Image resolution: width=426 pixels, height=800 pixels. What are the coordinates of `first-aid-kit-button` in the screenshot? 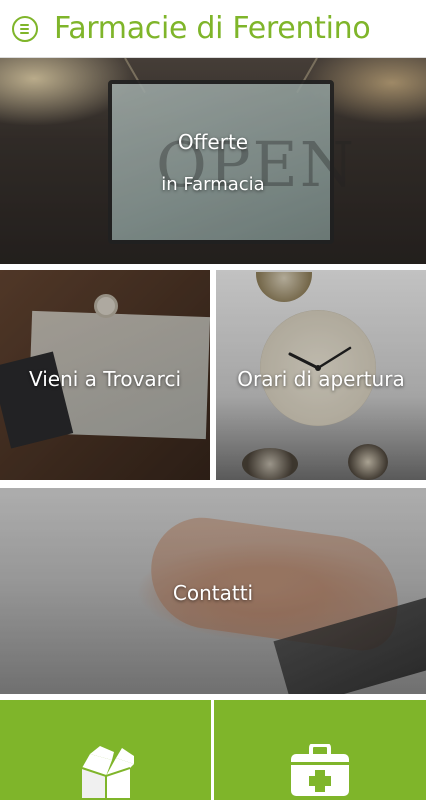 It's located at (320, 750).